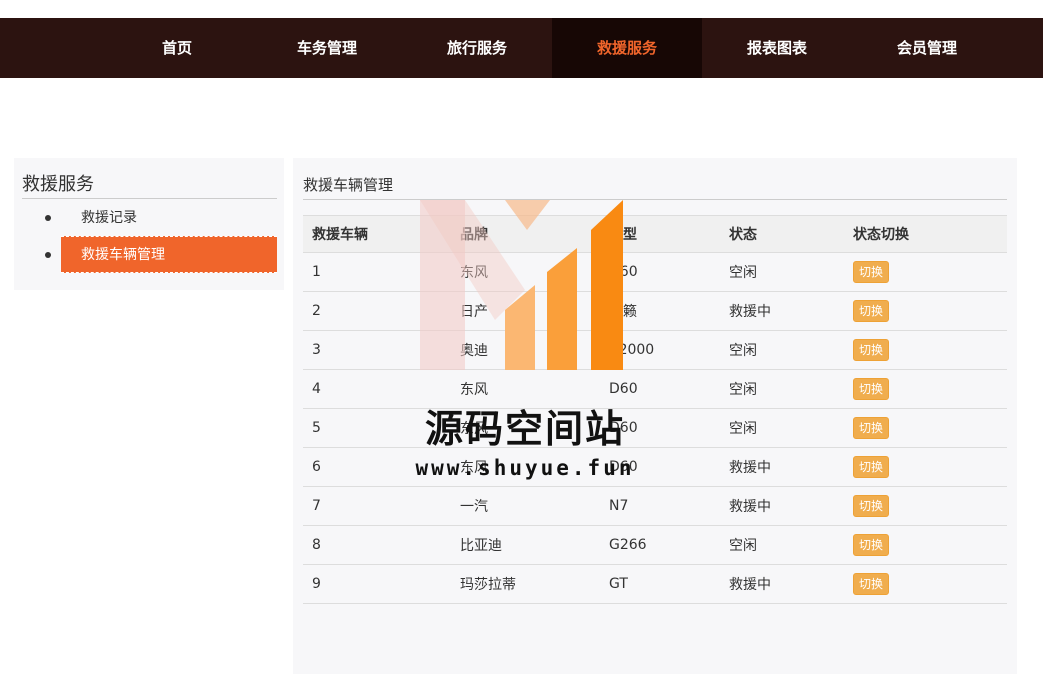  Describe the element at coordinates (627, 48) in the screenshot. I see `nav-item-rescue-service: 救援服务` at that location.